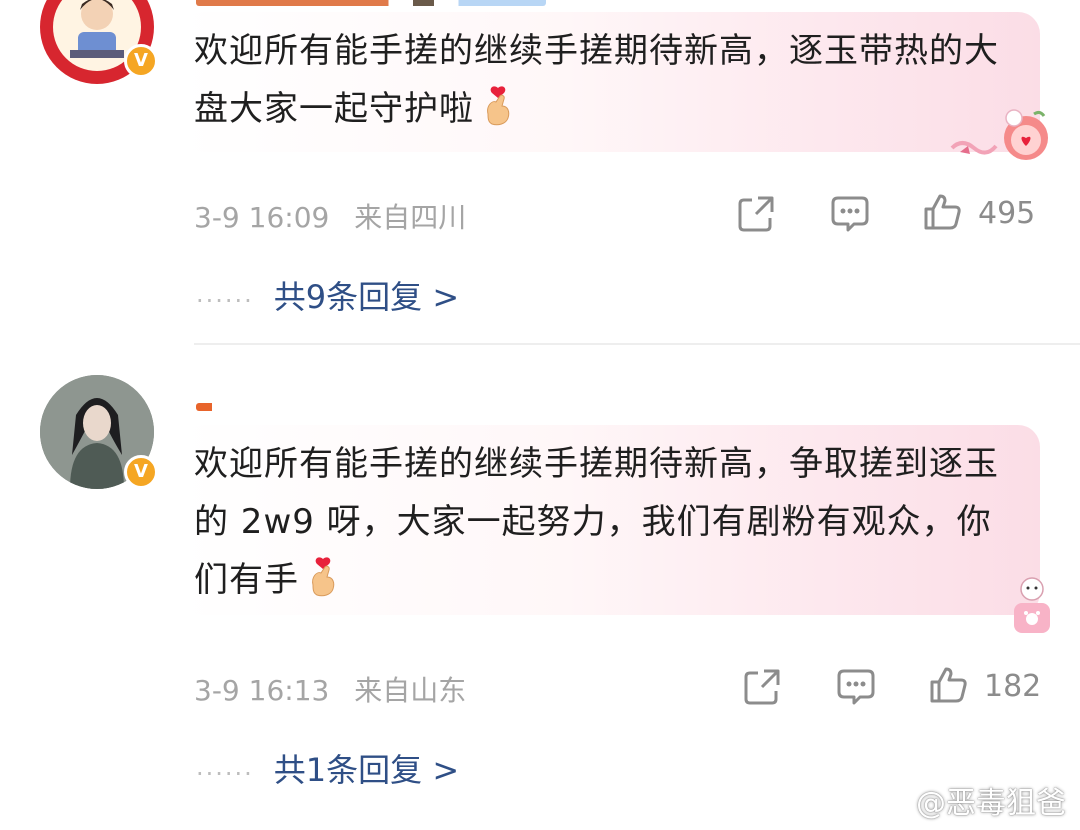  I want to click on location: 来自山东, so click(410, 690).